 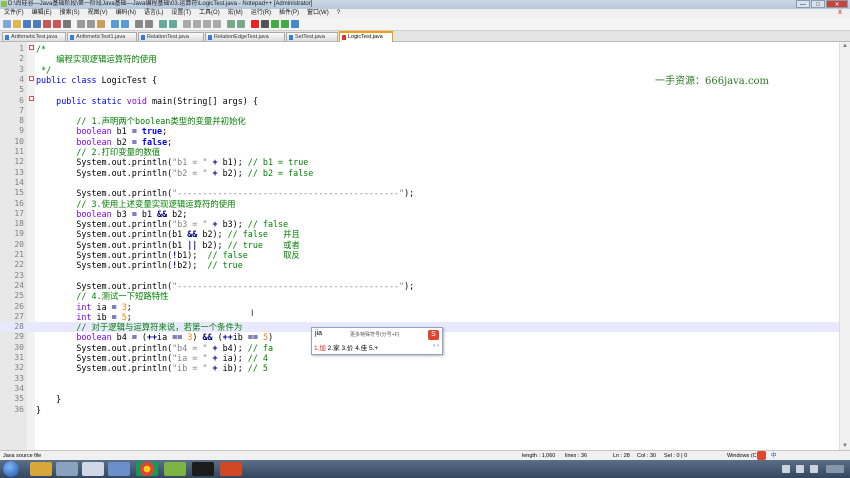 I want to click on new-file-icon, so click(x=7, y=24).